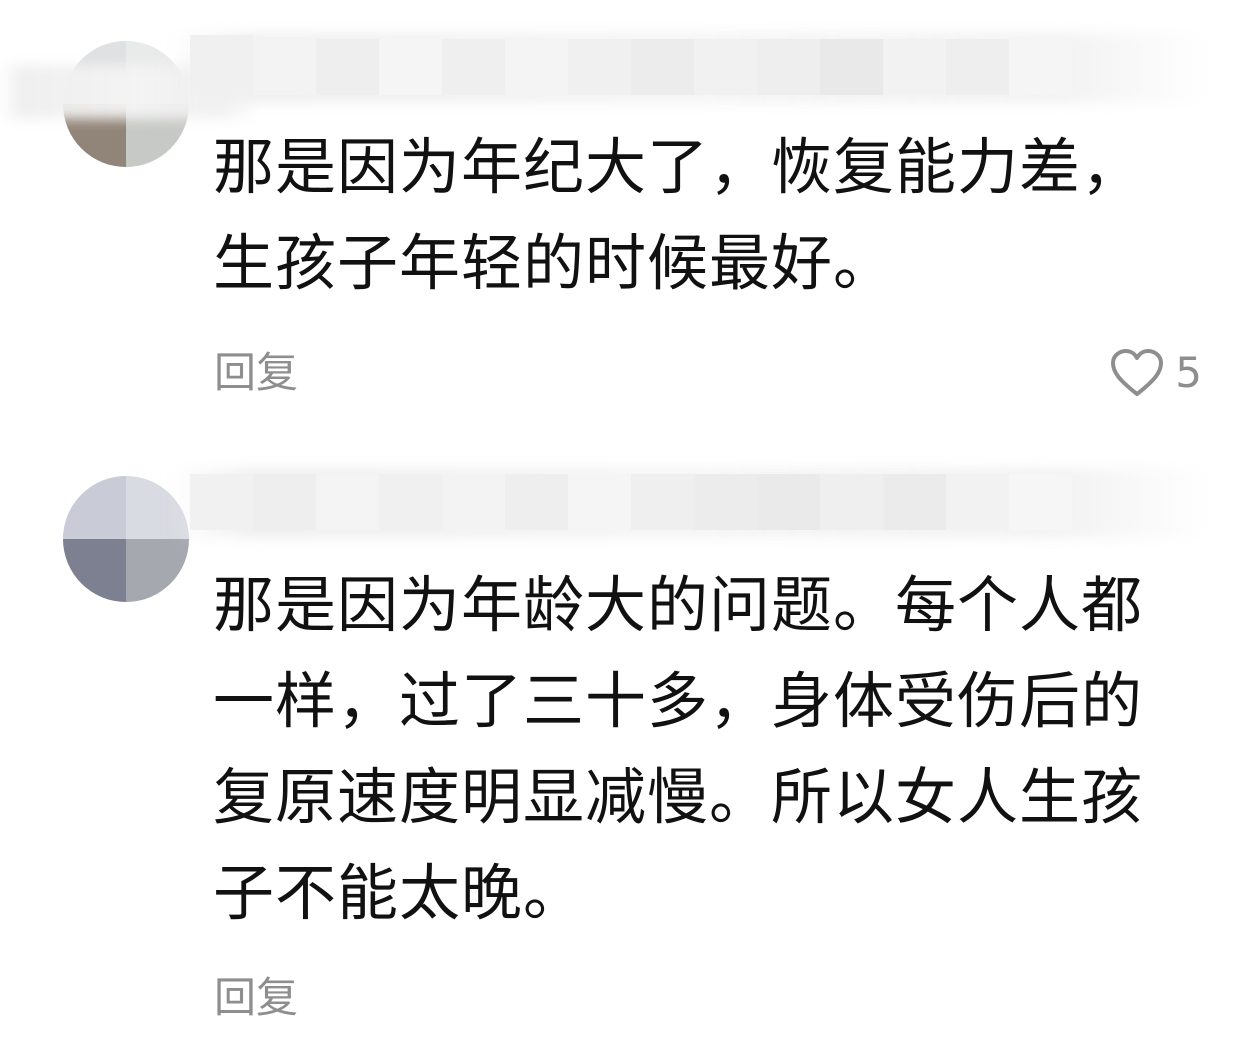 This screenshot has height=1049, width=1260. I want to click on like-count: 5, so click(1188, 372).